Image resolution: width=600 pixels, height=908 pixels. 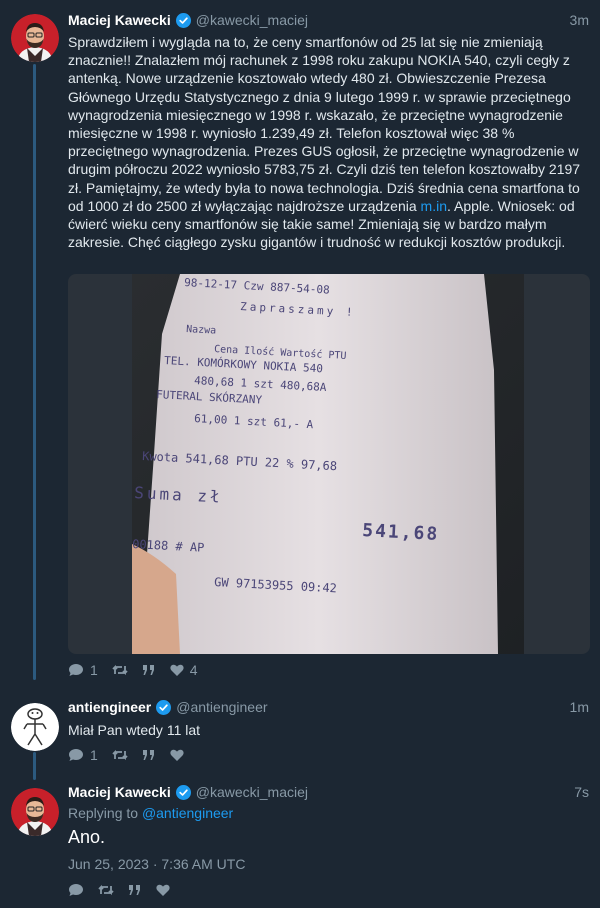 What do you see at coordinates (401, 532) in the screenshot?
I see `receipt-line: 541,68` at bounding box center [401, 532].